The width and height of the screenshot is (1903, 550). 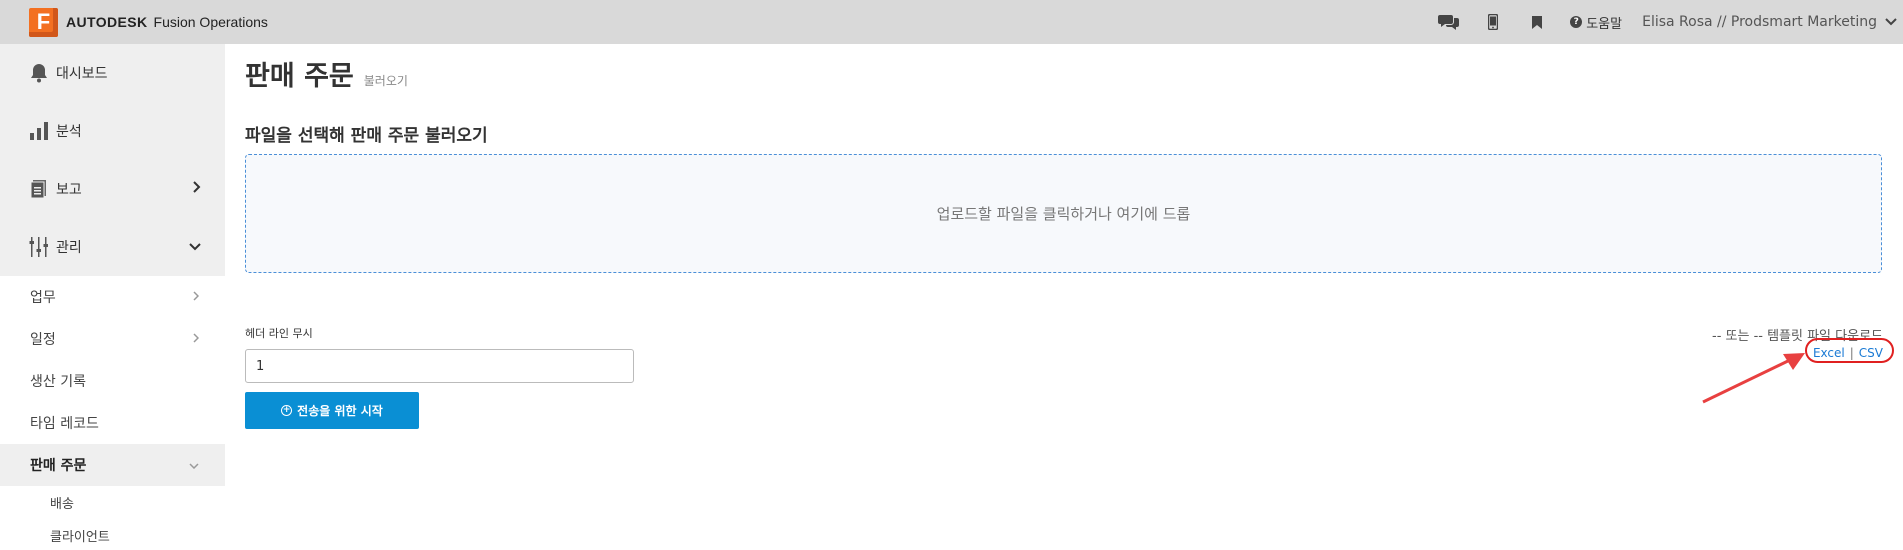 I want to click on user-menu: Elisa Rosa // Prodsmart Marketing, so click(x=1769, y=22).